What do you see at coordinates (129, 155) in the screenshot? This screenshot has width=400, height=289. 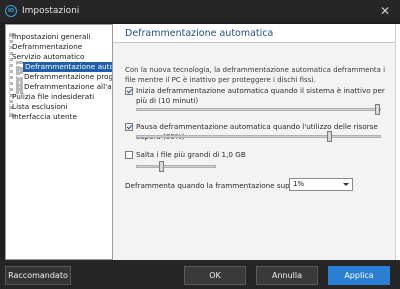 I see `skip-large-files-checkbox` at bounding box center [129, 155].